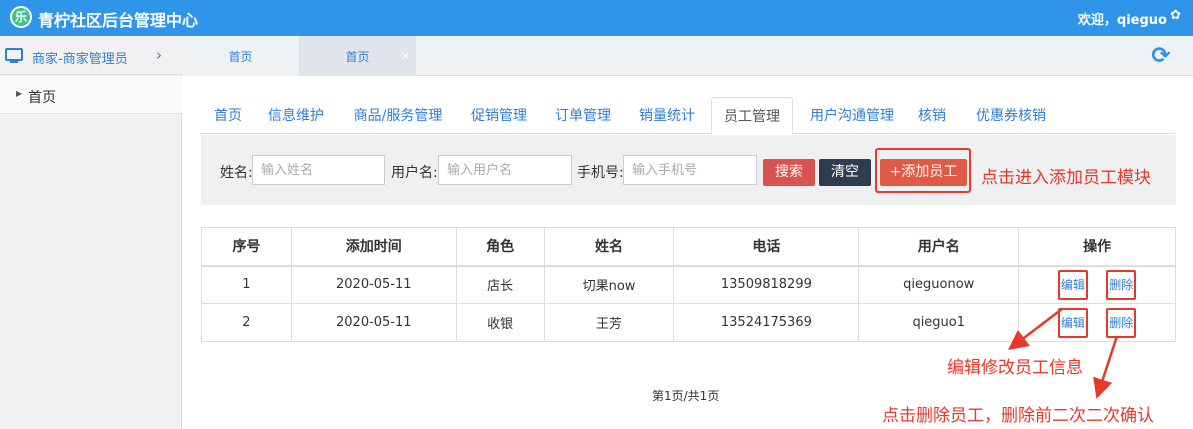  What do you see at coordinates (1018, 416) in the screenshot?
I see `annotation-delete: 点击删除员工，删除前二次二次确认` at bounding box center [1018, 416].